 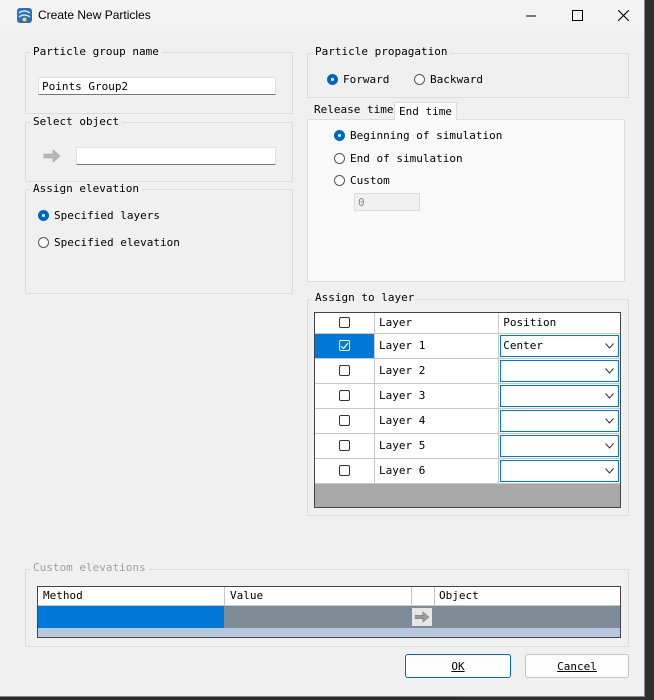 I want to click on custom-elevations-header, so click(x=329, y=596).